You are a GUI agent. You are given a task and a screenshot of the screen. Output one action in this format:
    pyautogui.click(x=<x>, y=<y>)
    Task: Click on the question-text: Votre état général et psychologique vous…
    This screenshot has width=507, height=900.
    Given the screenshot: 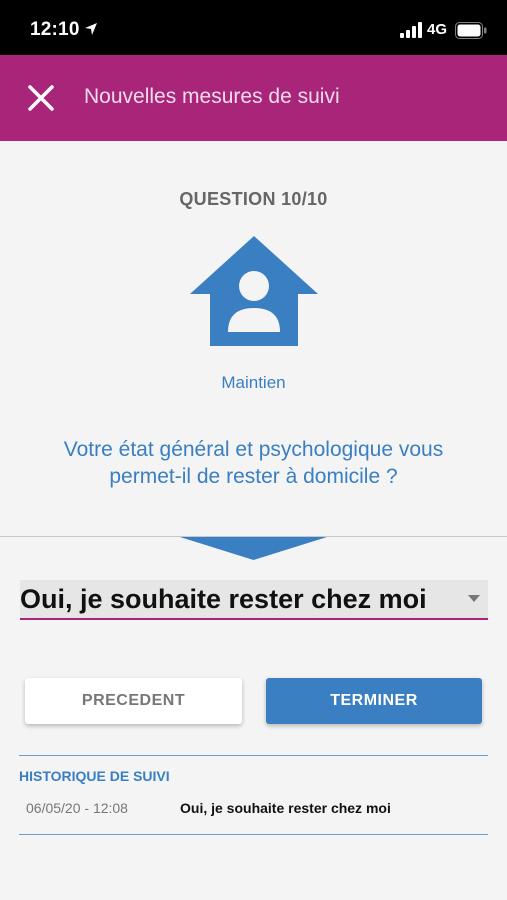 What is the action you would take?
    pyautogui.click(x=253, y=463)
    